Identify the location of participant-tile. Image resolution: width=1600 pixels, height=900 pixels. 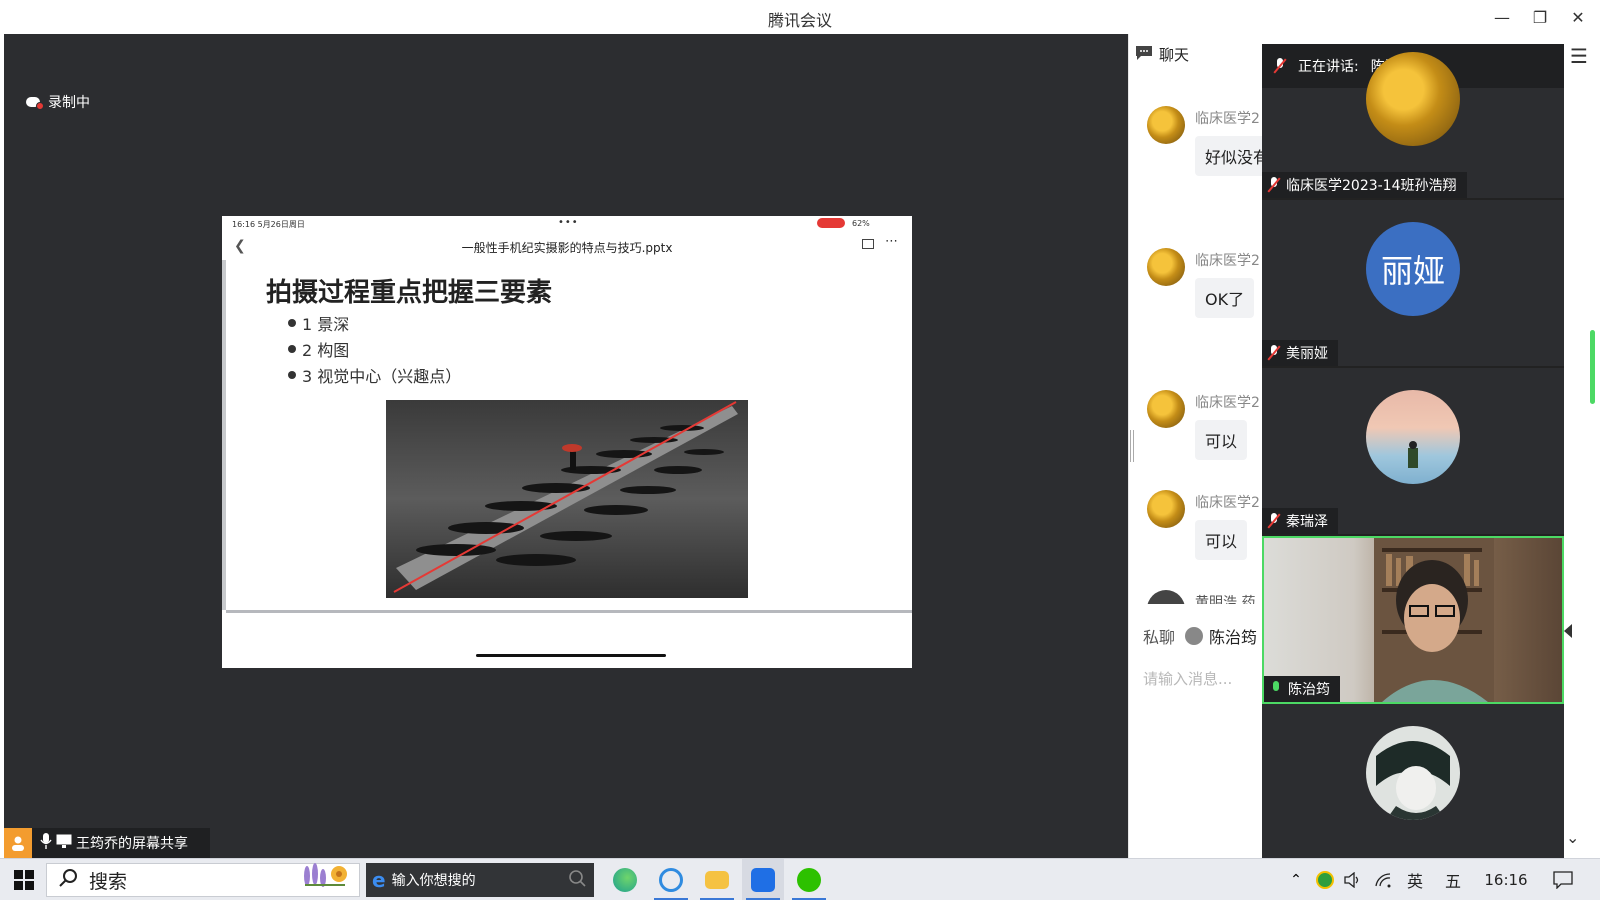
(1413, 781).